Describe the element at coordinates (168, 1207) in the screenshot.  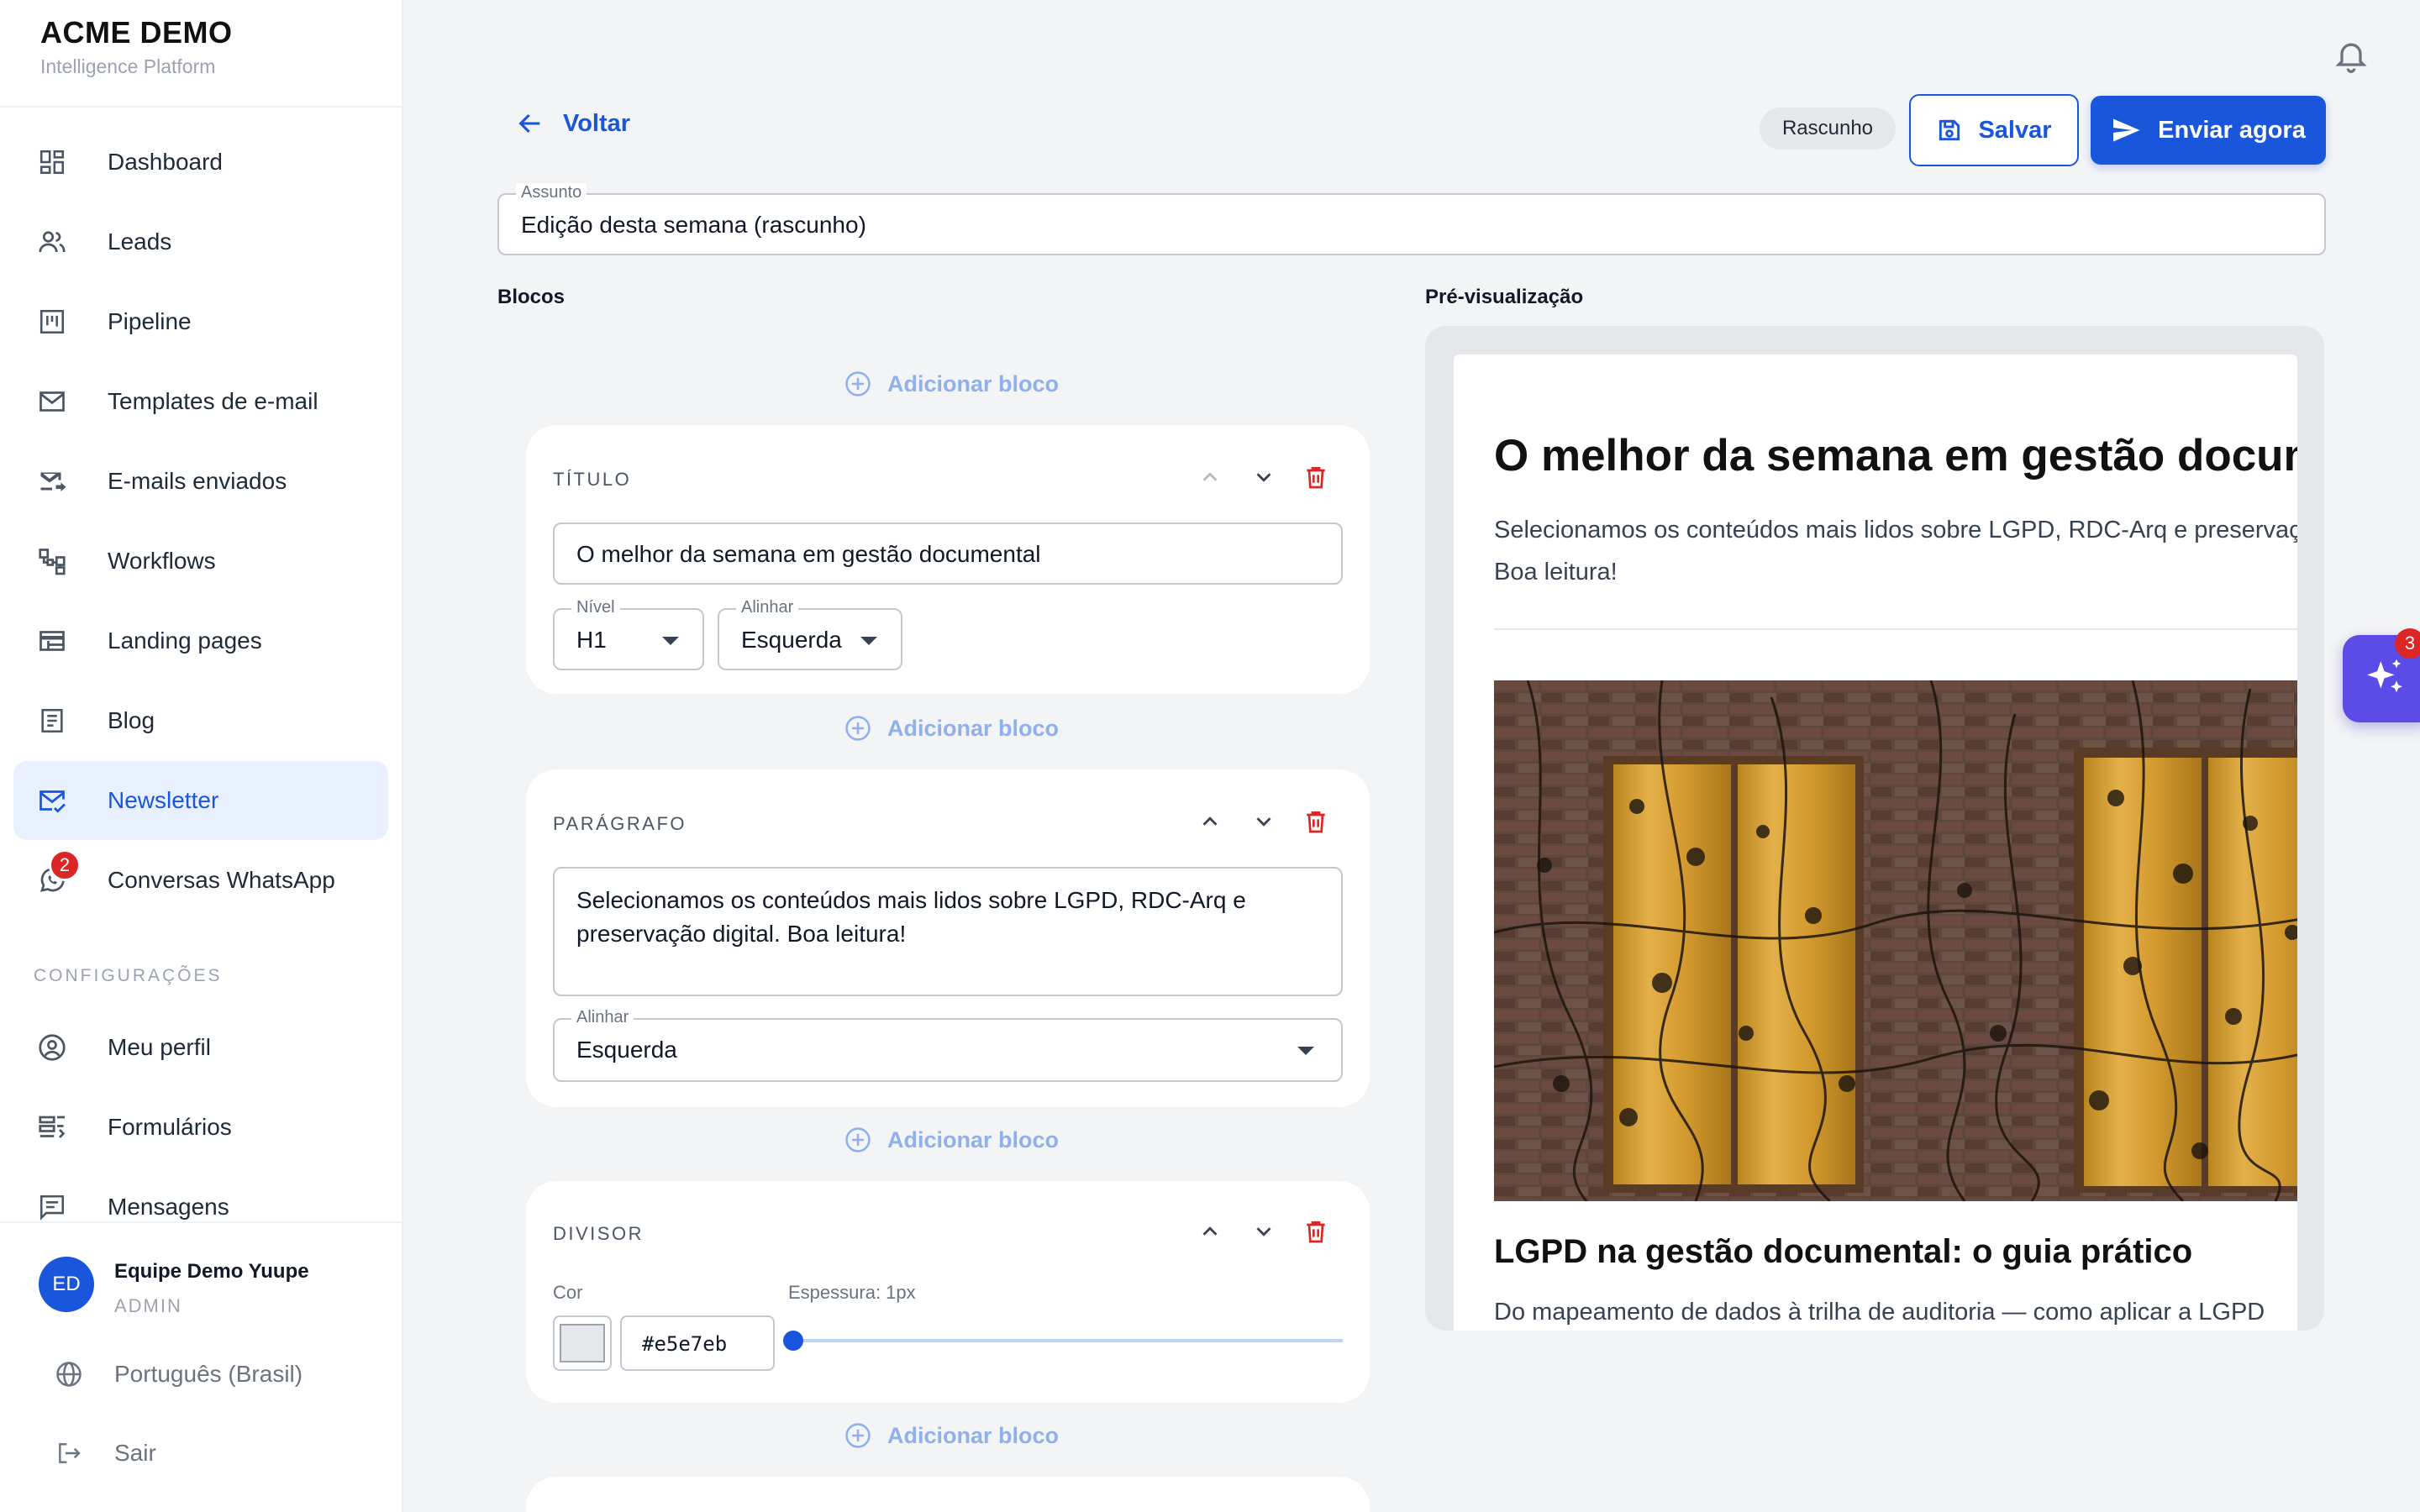
I see `sidebar-item-label: Mensagens` at that location.